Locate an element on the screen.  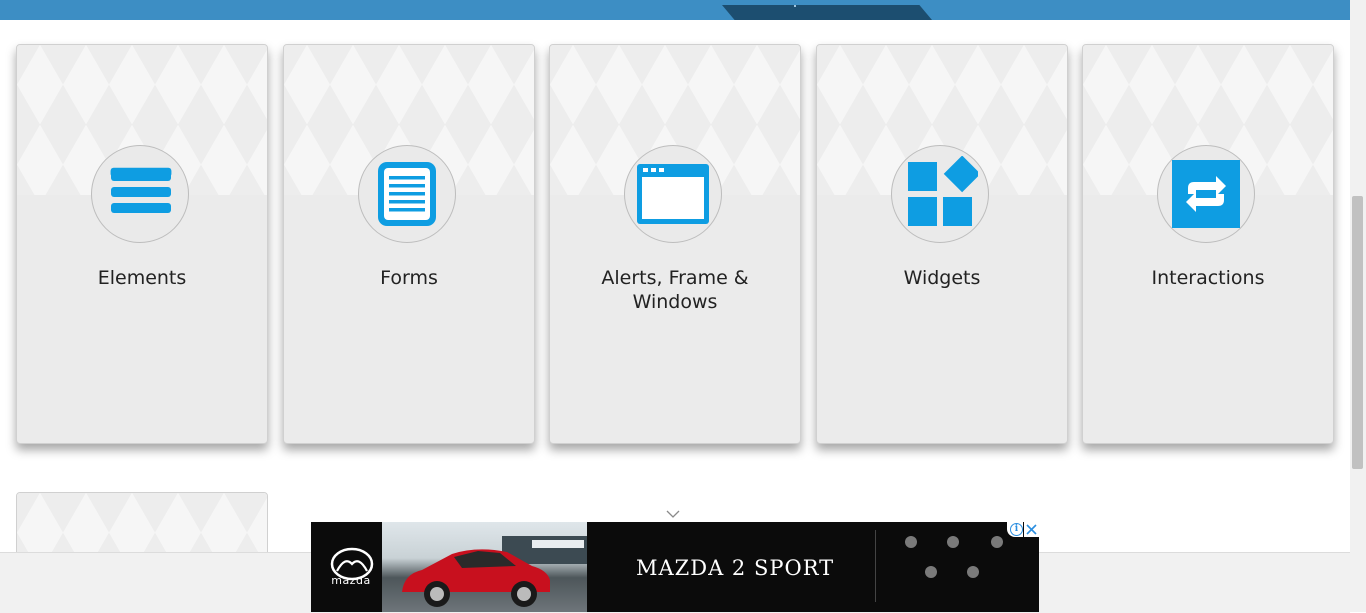
browser-window-icon is located at coordinates (673, 194).